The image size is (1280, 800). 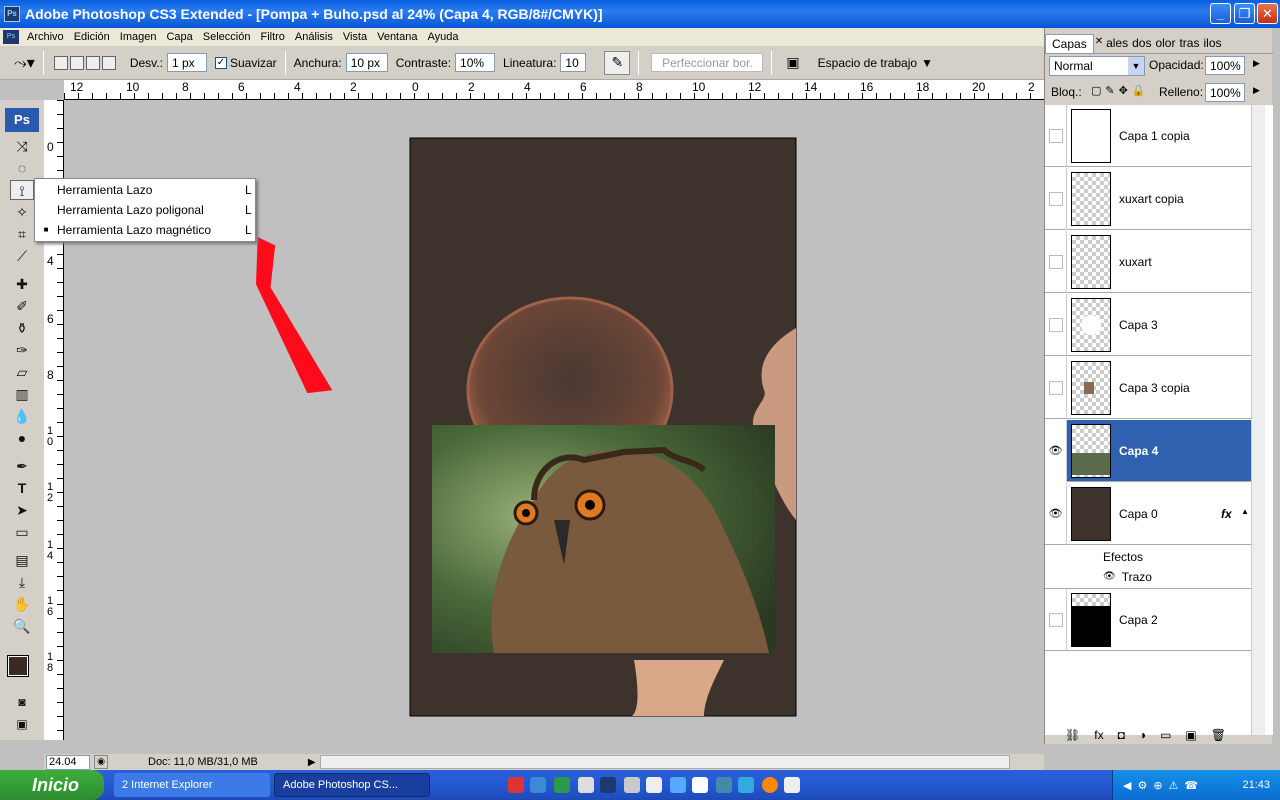 I want to click on close-icon: ✕, so click(x=1099, y=43).